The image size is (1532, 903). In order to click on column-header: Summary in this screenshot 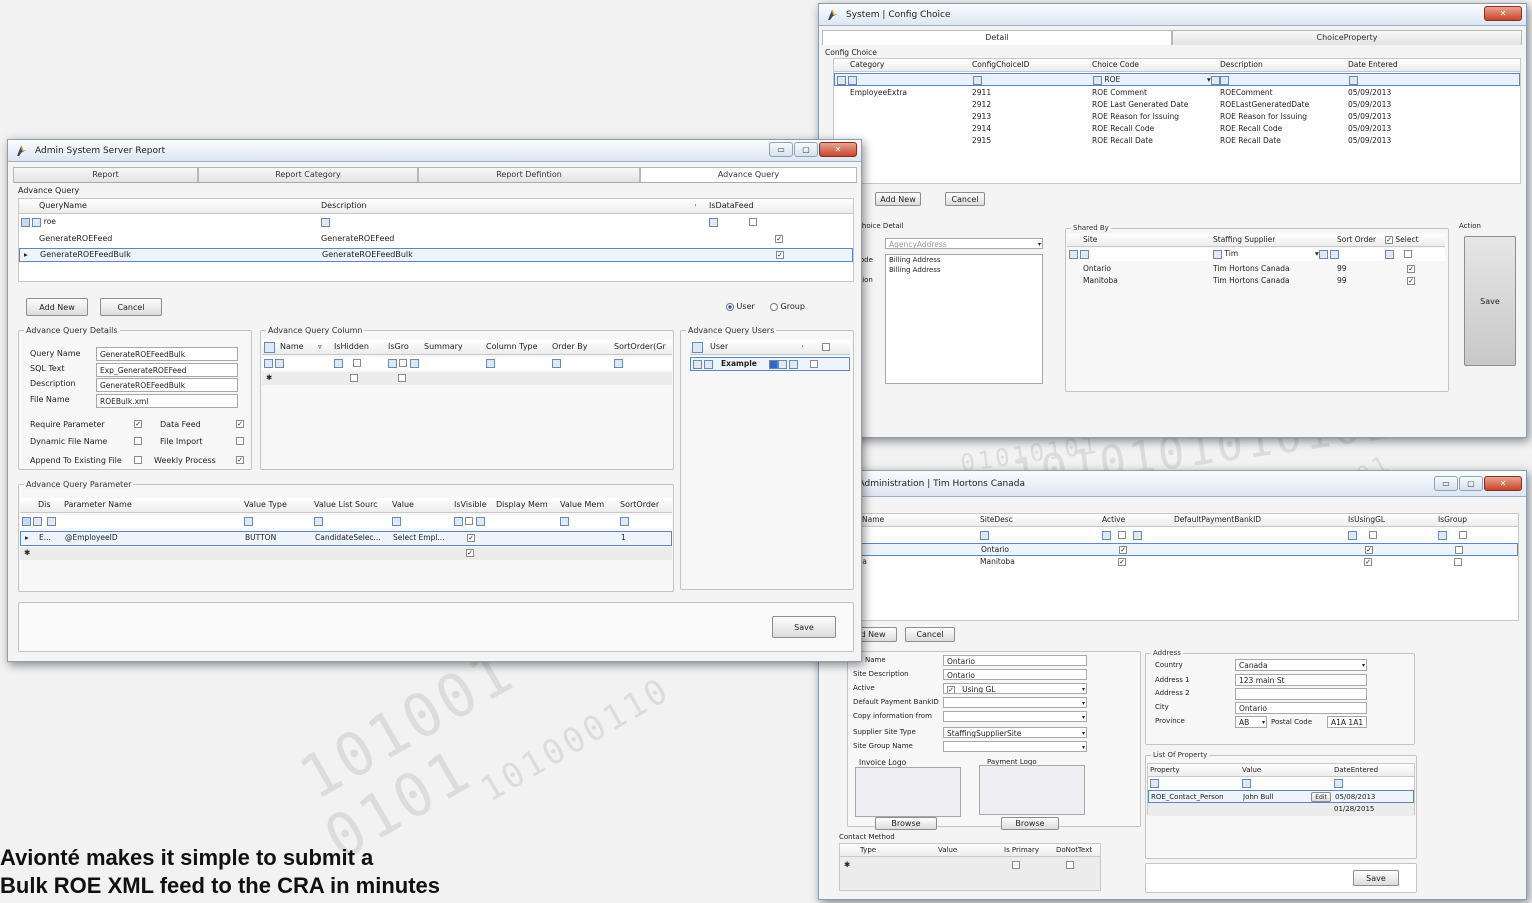, I will do `click(443, 347)`.